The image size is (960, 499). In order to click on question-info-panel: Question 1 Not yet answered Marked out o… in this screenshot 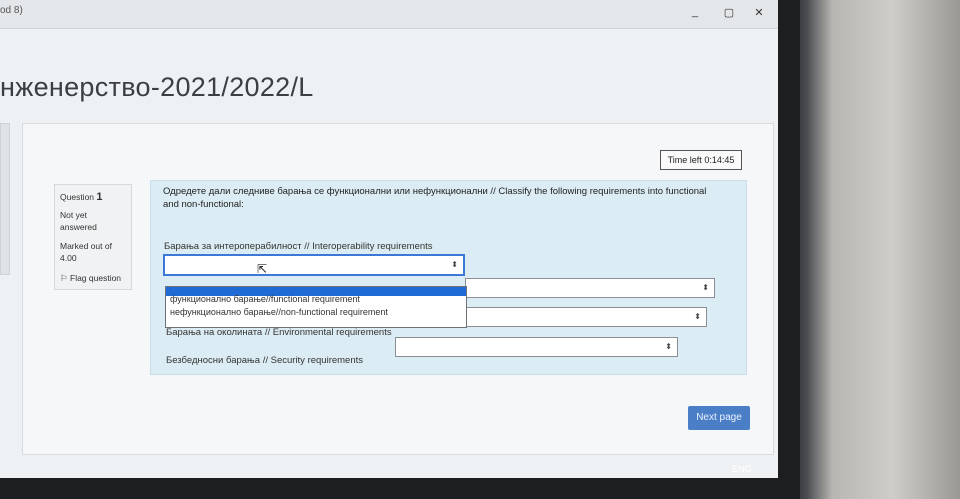, I will do `click(93, 237)`.